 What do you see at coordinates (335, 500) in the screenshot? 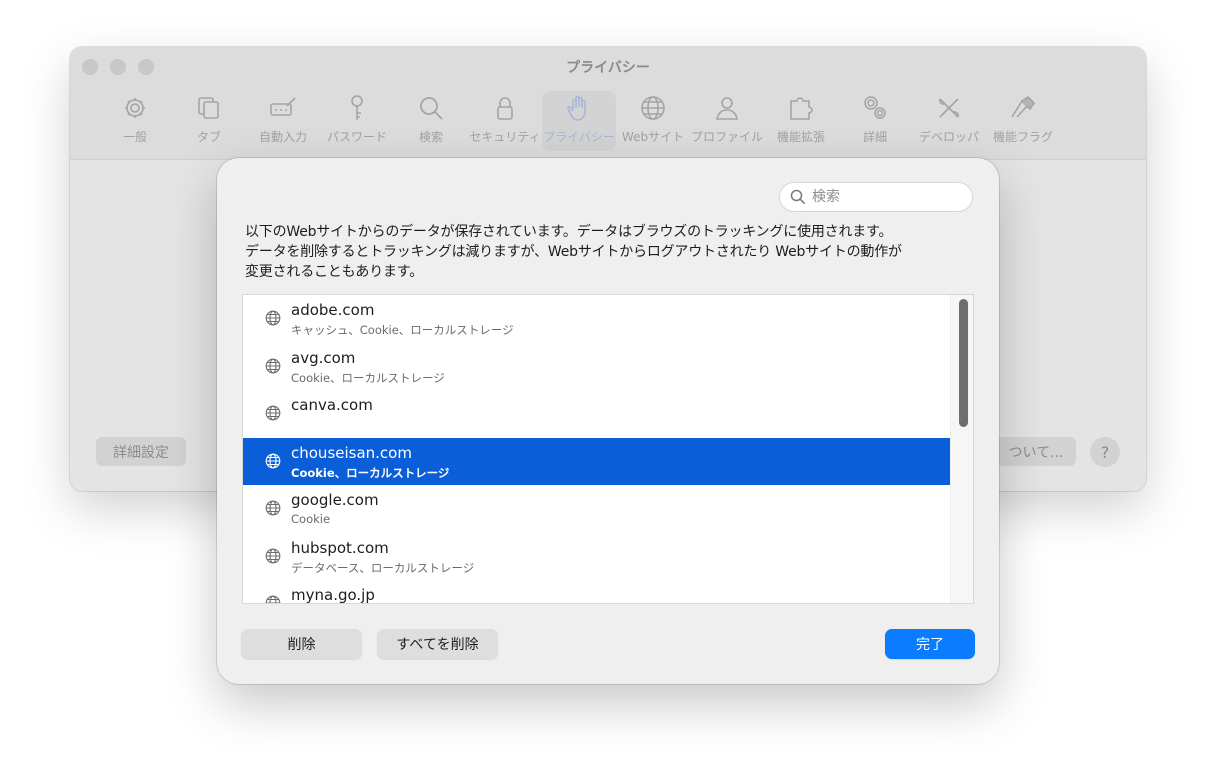
I see `site-domain: google.com` at bounding box center [335, 500].